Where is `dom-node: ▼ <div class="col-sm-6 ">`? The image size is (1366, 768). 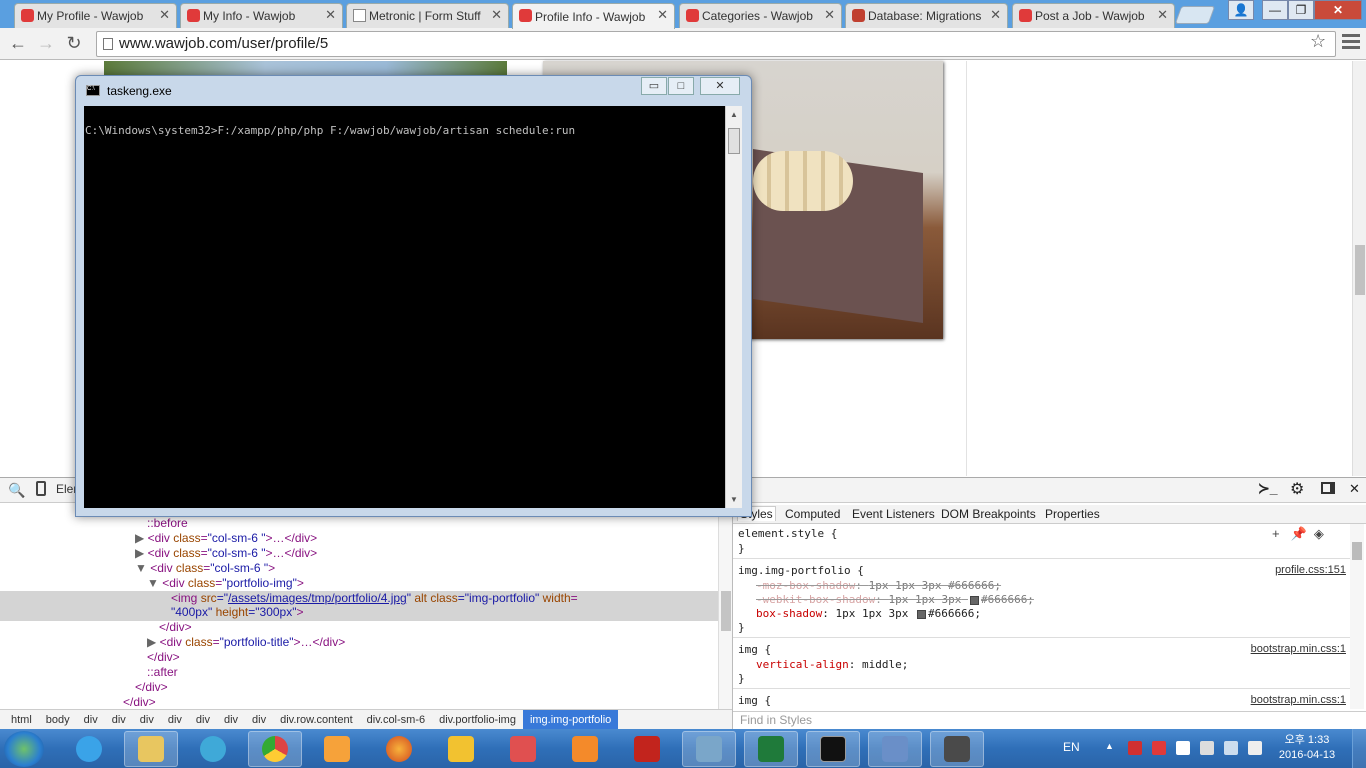
dom-node: ▼ <div class="col-sm-6 "> is located at coordinates (205, 568).